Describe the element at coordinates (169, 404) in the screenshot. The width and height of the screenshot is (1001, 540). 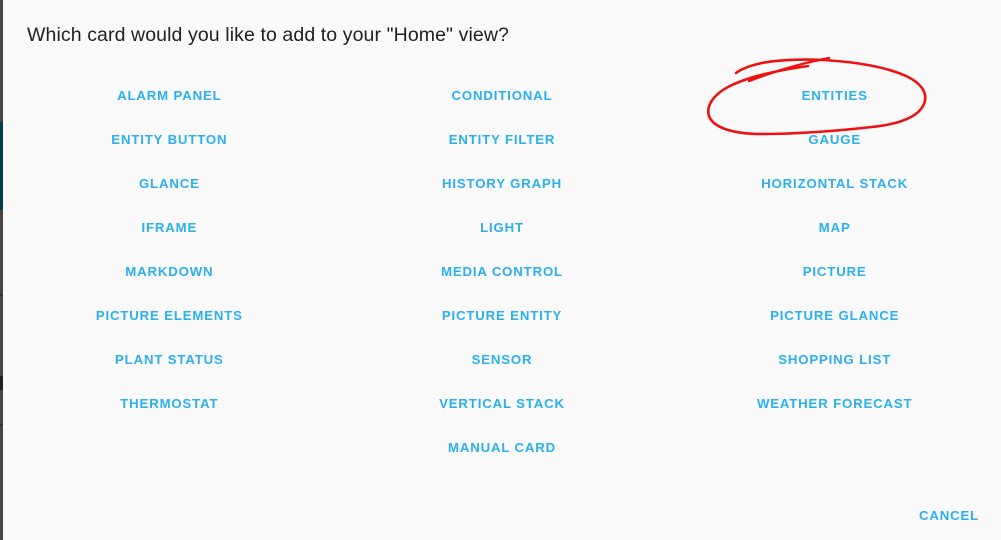
I see `card-option-thermostat: THERMOSTAT` at that location.